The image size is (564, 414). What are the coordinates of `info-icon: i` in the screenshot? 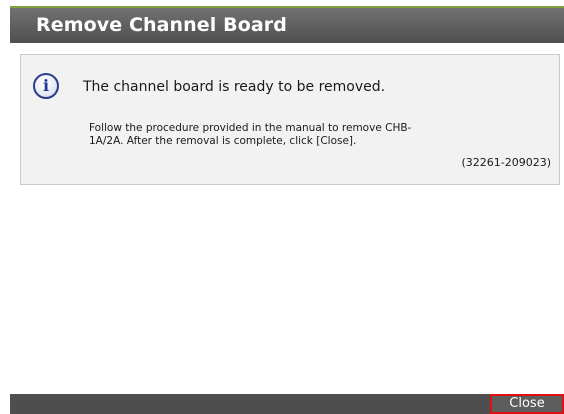 It's located at (46, 86).